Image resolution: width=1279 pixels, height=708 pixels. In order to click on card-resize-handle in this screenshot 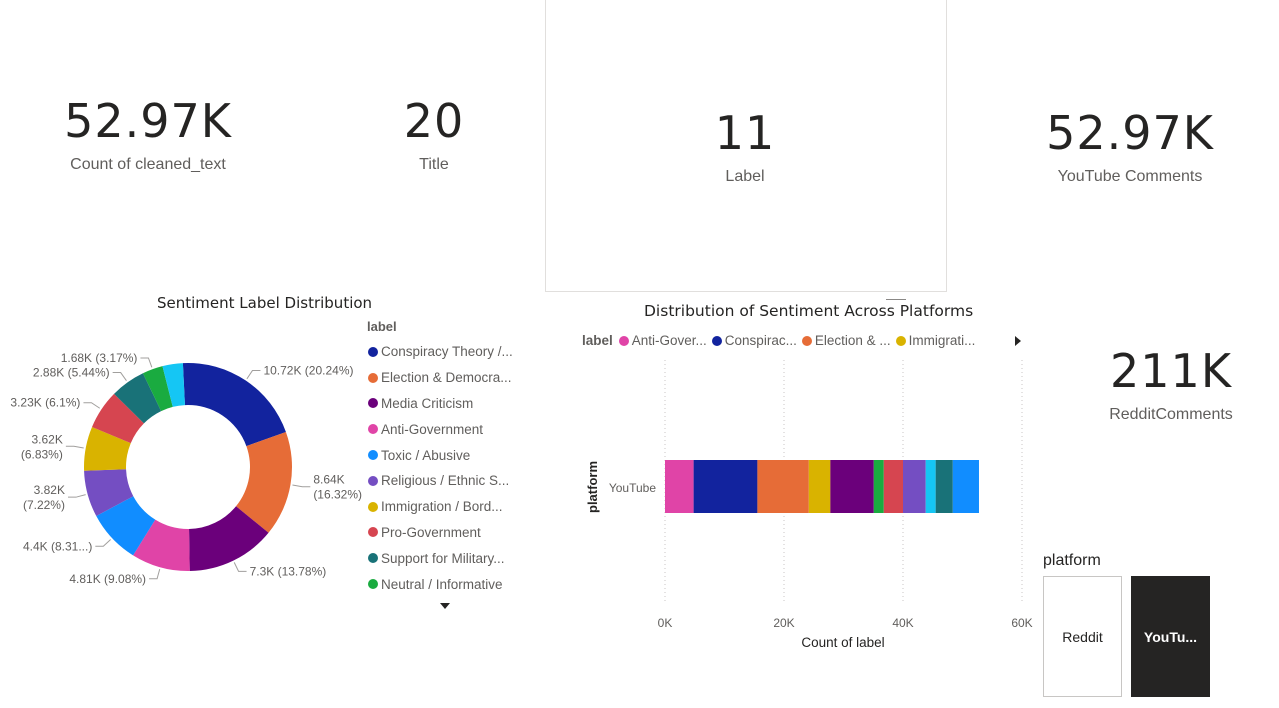, I will do `click(896, 299)`.